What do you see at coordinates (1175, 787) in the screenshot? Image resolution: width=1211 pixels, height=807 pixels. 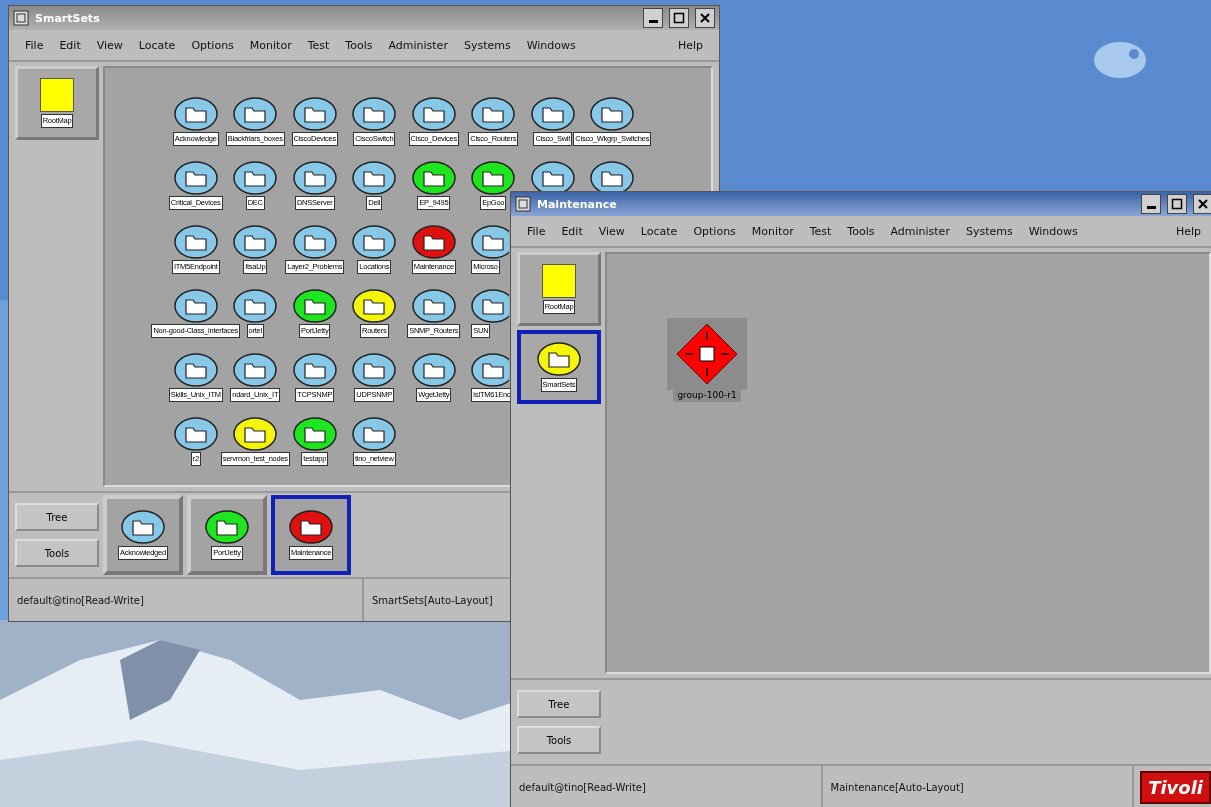 I see `brand-logo: Tivoli` at bounding box center [1175, 787].